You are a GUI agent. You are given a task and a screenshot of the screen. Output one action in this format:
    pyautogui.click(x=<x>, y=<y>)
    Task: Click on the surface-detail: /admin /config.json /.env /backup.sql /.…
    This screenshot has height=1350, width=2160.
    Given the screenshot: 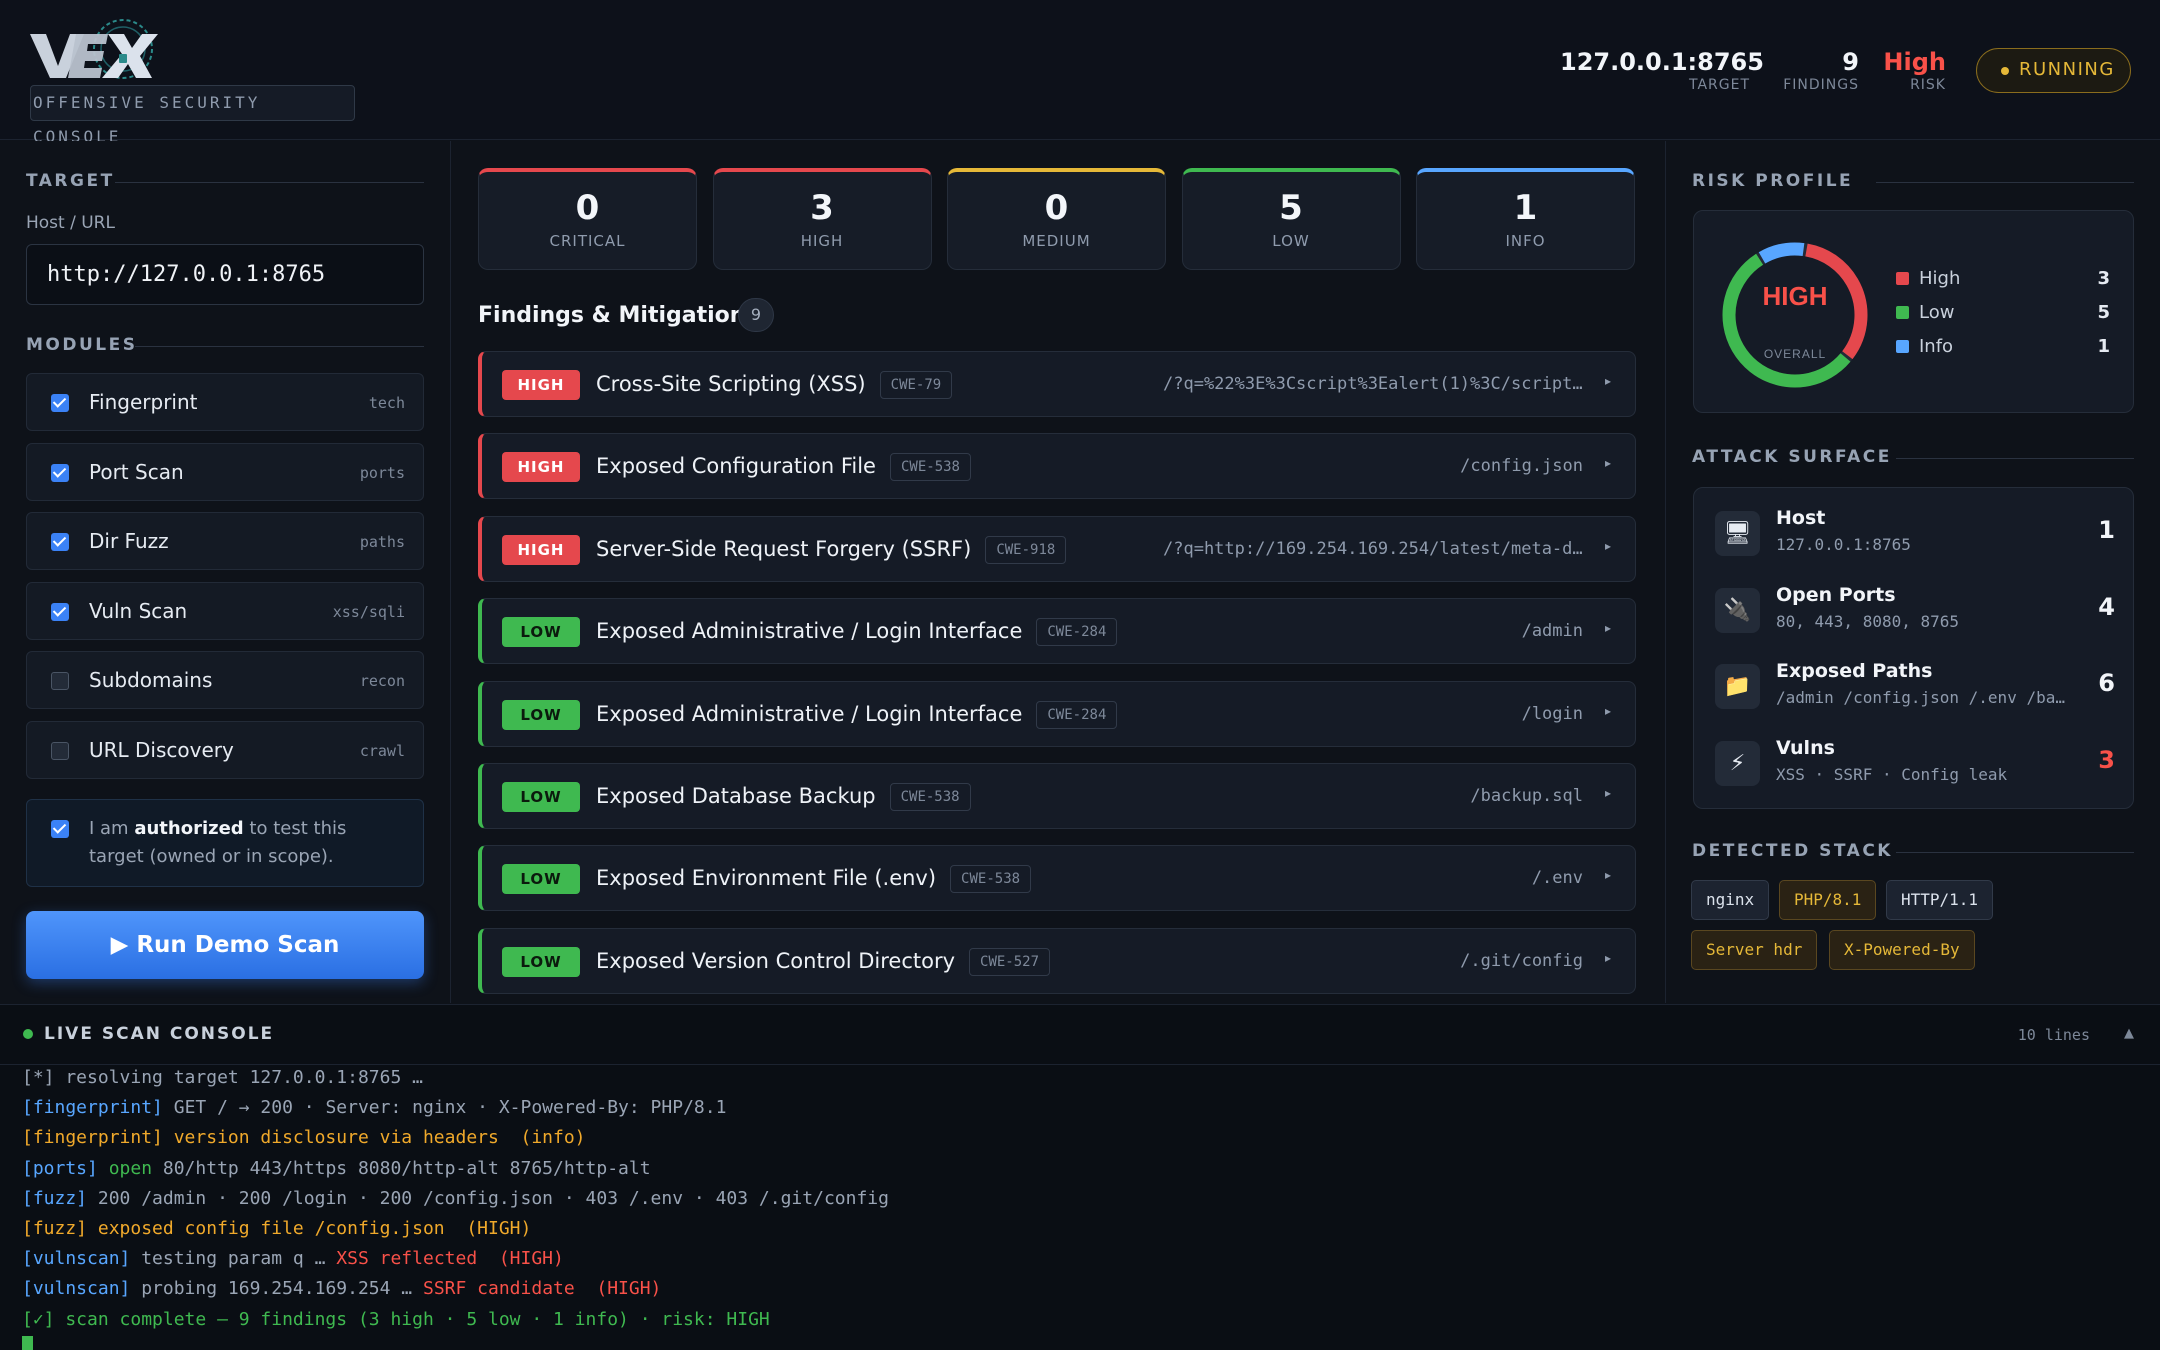 What is the action you would take?
    pyautogui.click(x=1921, y=697)
    